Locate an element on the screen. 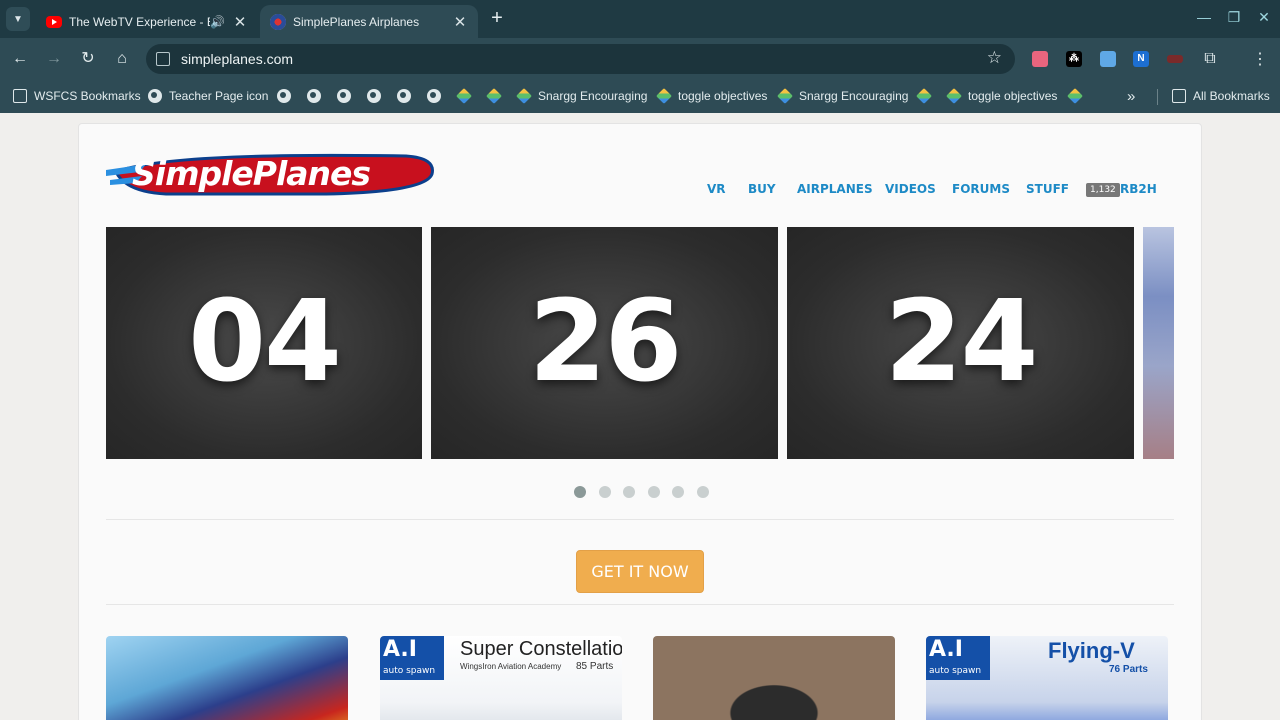 Image resolution: width=1280 pixels, height=720 pixels. home-icon: ⌂ is located at coordinates (122, 58).